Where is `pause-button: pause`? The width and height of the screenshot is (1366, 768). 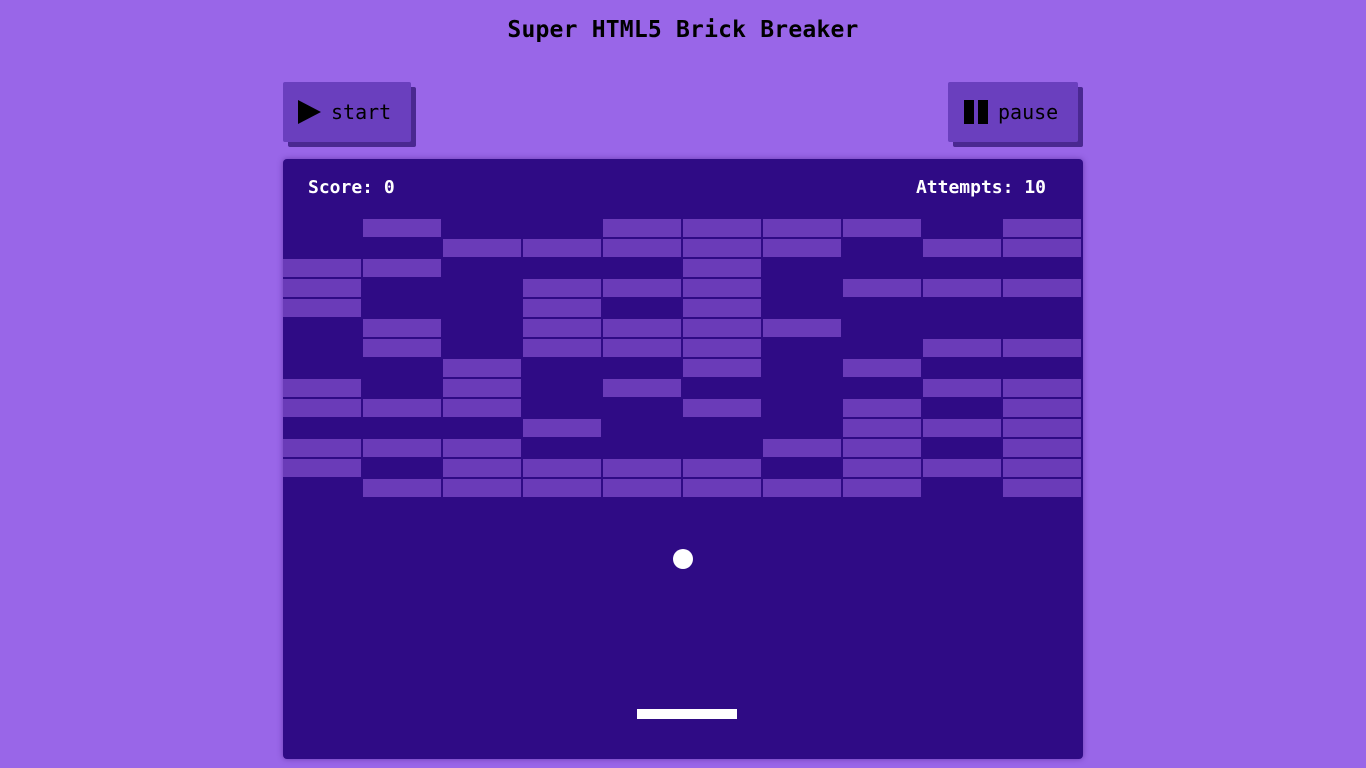 pause-button: pause is located at coordinates (1013, 112).